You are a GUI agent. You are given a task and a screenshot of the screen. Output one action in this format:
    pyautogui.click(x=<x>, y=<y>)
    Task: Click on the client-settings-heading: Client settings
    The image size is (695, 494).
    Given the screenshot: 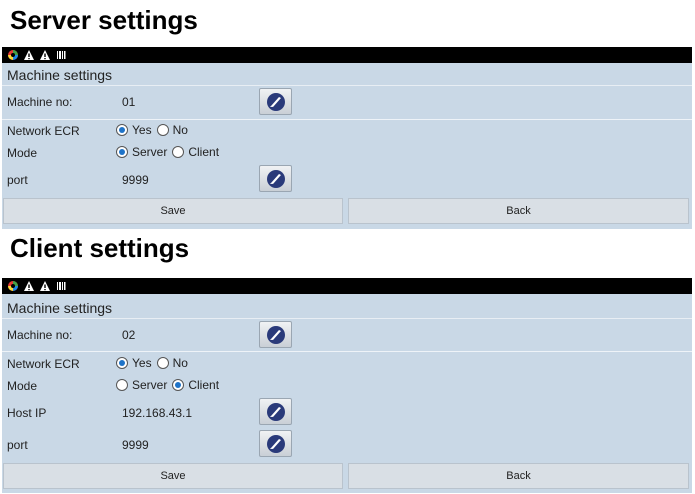 What is the action you would take?
    pyautogui.click(x=100, y=248)
    